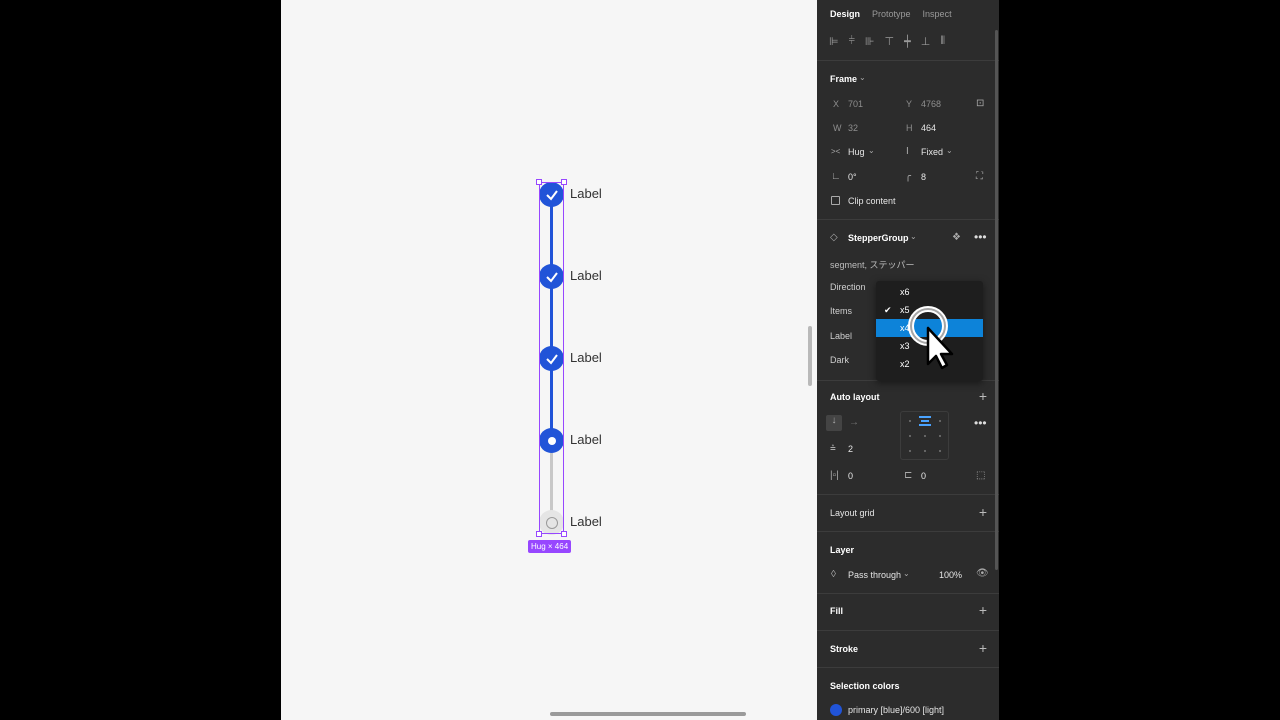 Image resolution: width=1280 pixels, height=720 pixels. Describe the element at coordinates (841, 336) in the screenshot. I see `prop-label-label: Label` at that location.